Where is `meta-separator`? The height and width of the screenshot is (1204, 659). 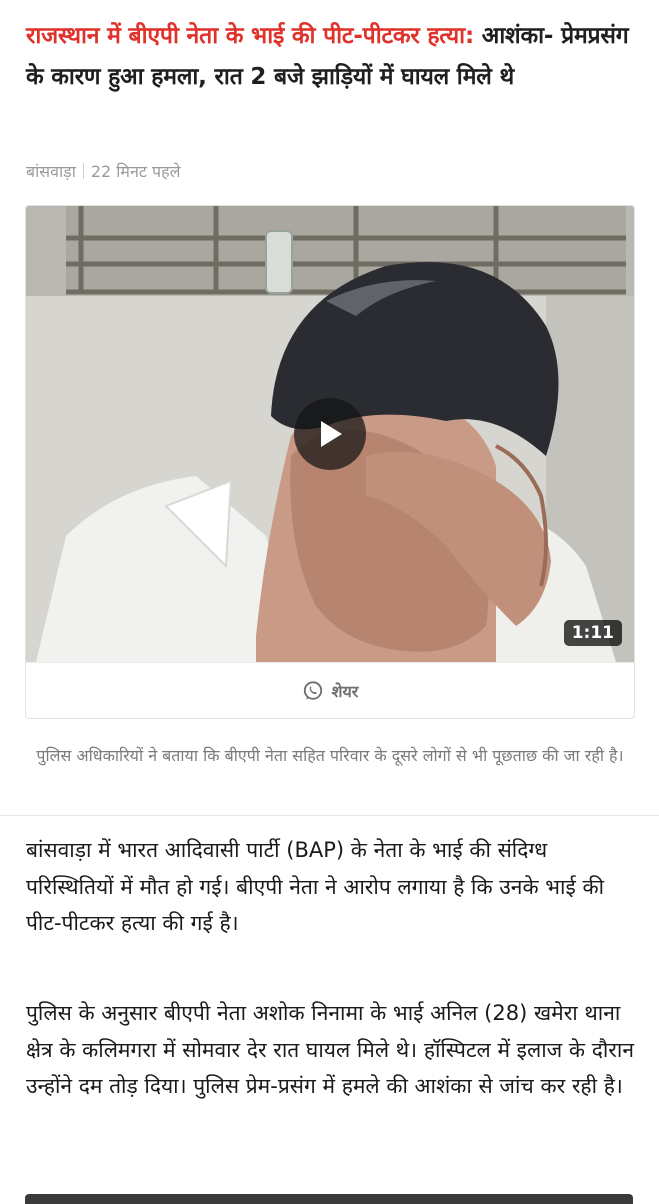
meta-separator is located at coordinates (83, 171).